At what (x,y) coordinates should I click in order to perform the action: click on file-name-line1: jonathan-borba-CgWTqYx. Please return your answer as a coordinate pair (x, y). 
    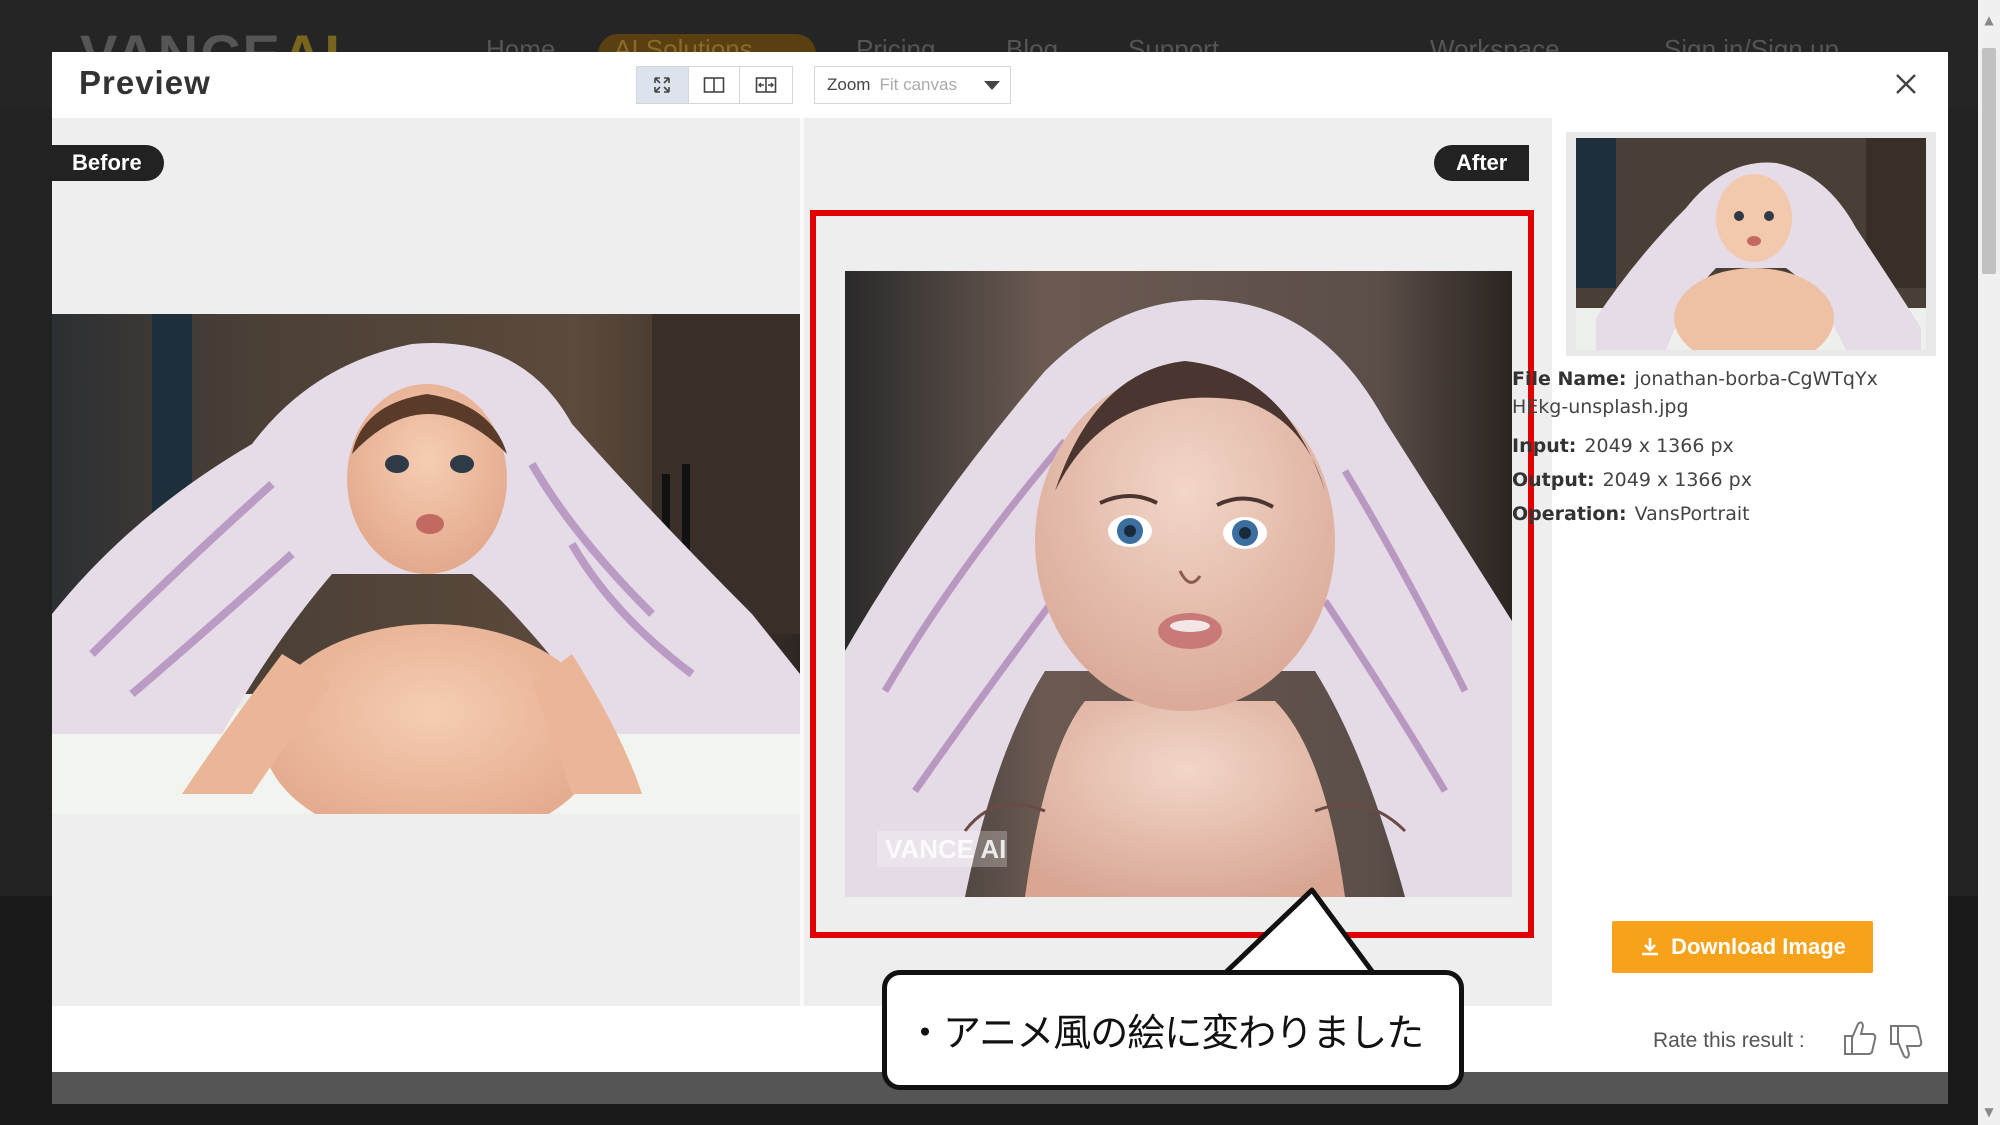
    Looking at the image, I should click on (1756, 379).